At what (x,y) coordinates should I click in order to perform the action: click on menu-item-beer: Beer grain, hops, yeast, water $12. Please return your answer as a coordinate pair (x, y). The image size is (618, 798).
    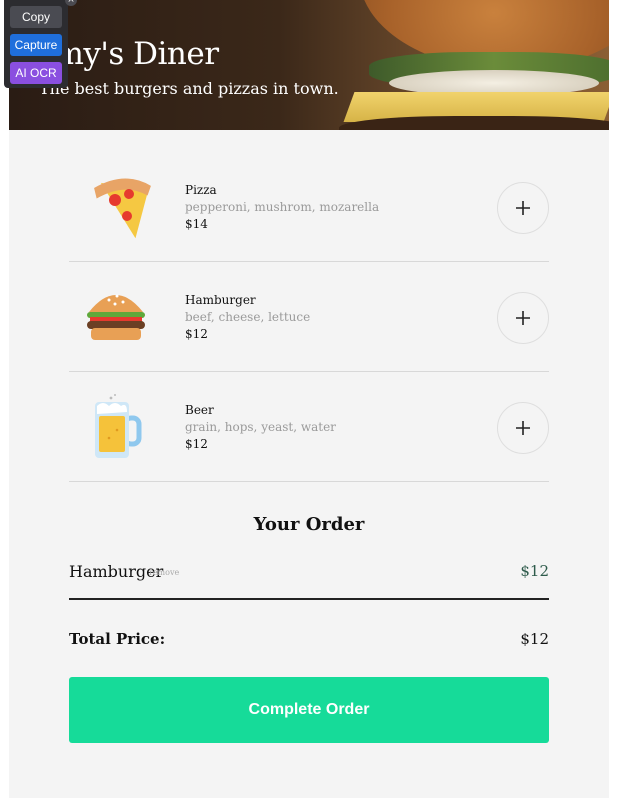
    Looking at the image, I should click on (309, 427).